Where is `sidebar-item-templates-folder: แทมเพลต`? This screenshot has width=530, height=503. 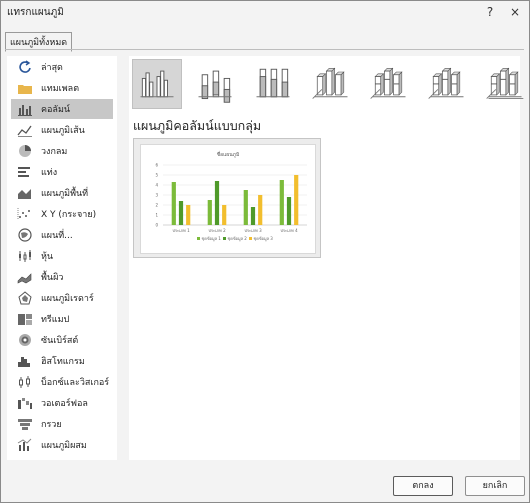
sidebar-item-templates-folder: แทมเพลต is located at coordinates (62, 88).